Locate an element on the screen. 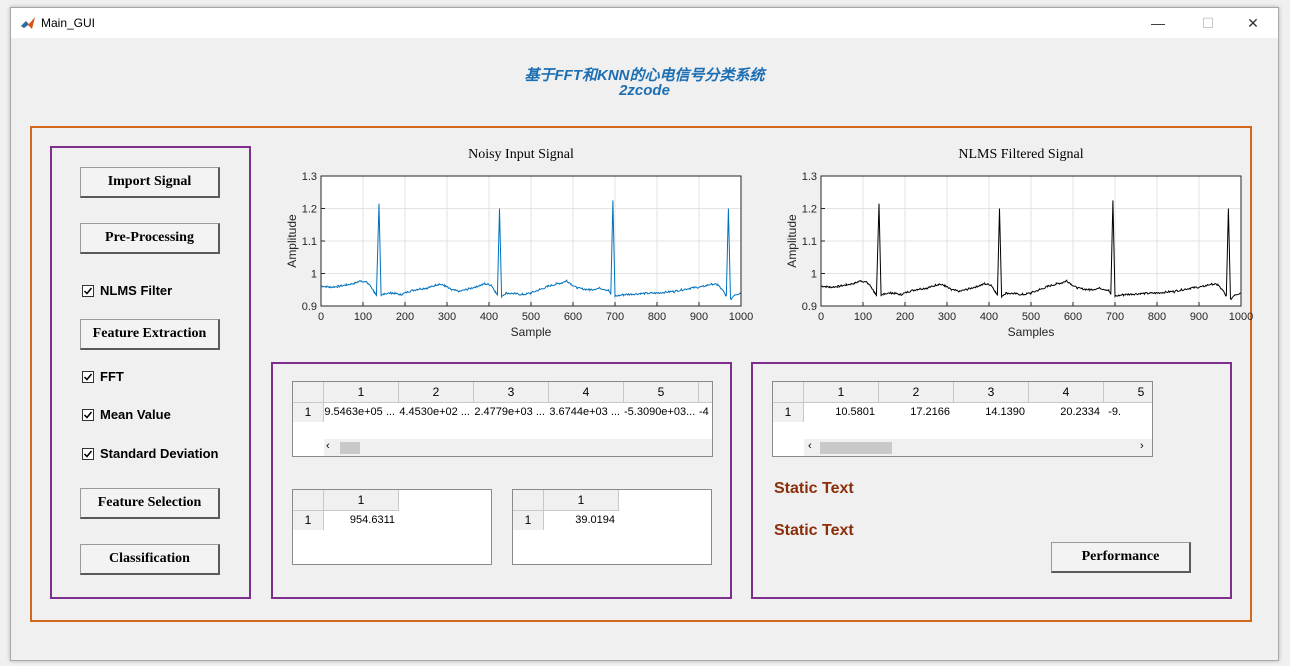 This screenshot has height=666, width=1290. minimize-button: — is located at coordinates (1158, 23).